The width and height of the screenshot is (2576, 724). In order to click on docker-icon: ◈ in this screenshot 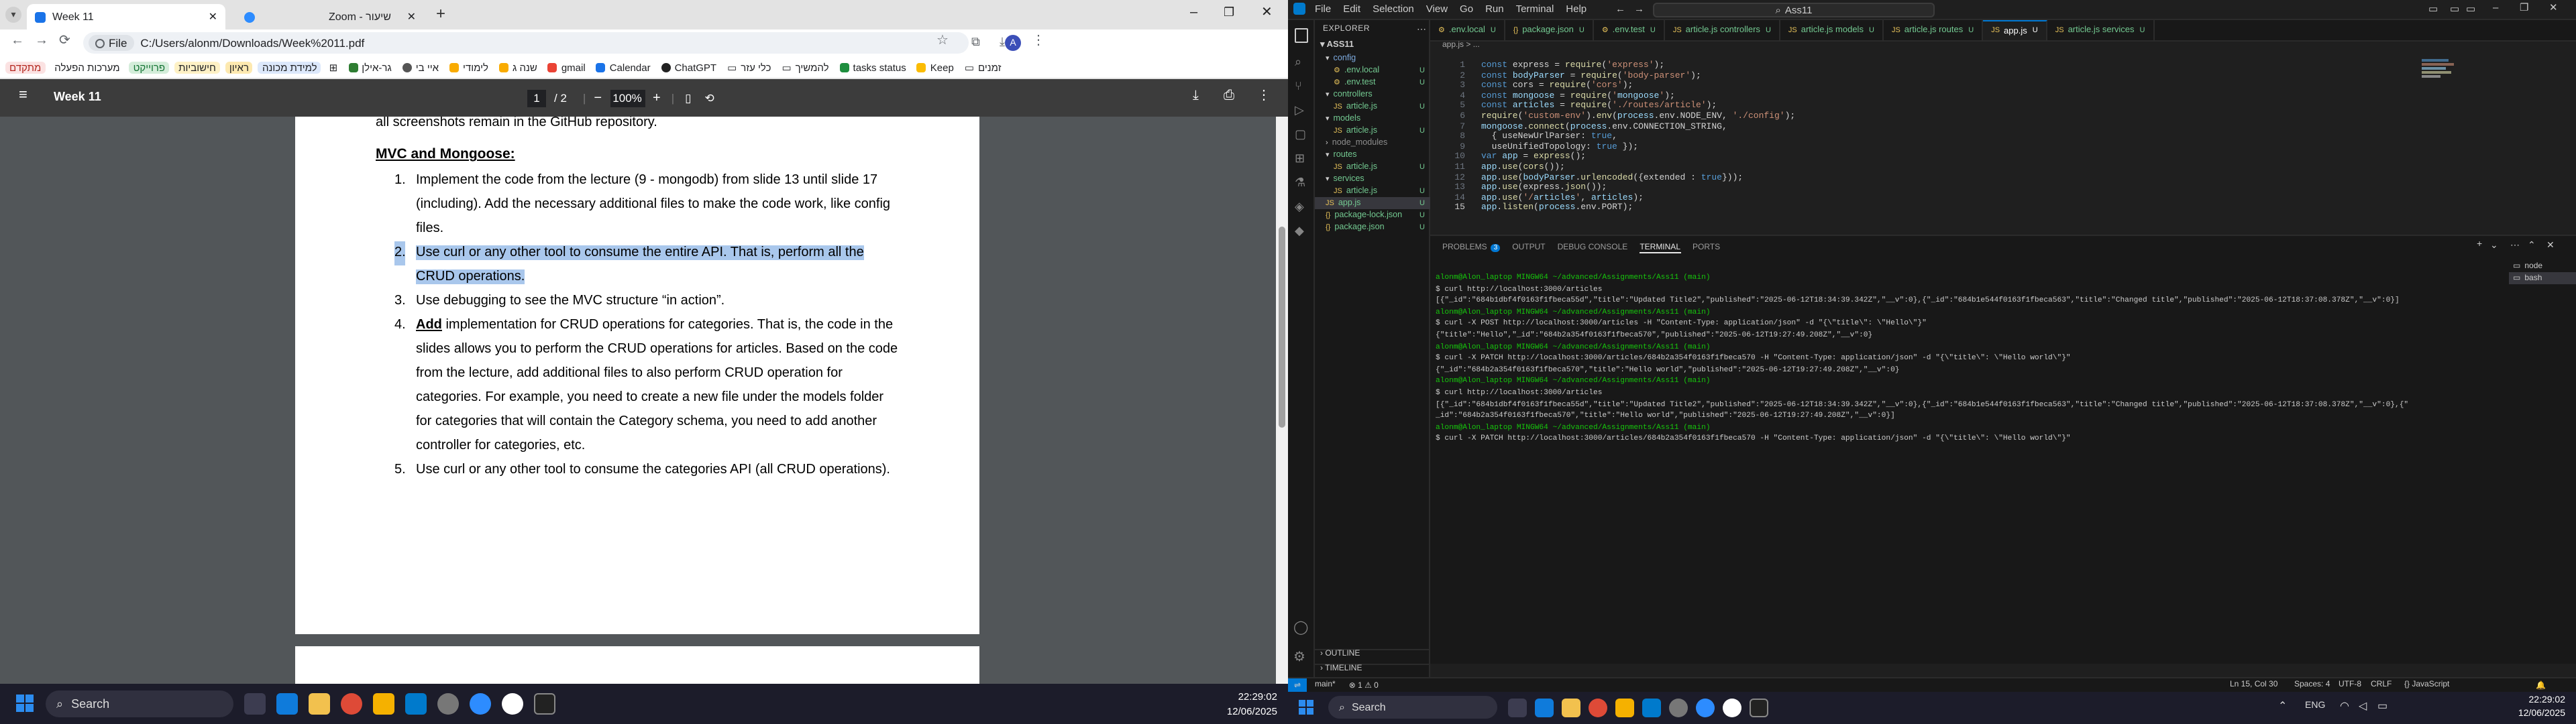, I will do `click(1299, 207)`.